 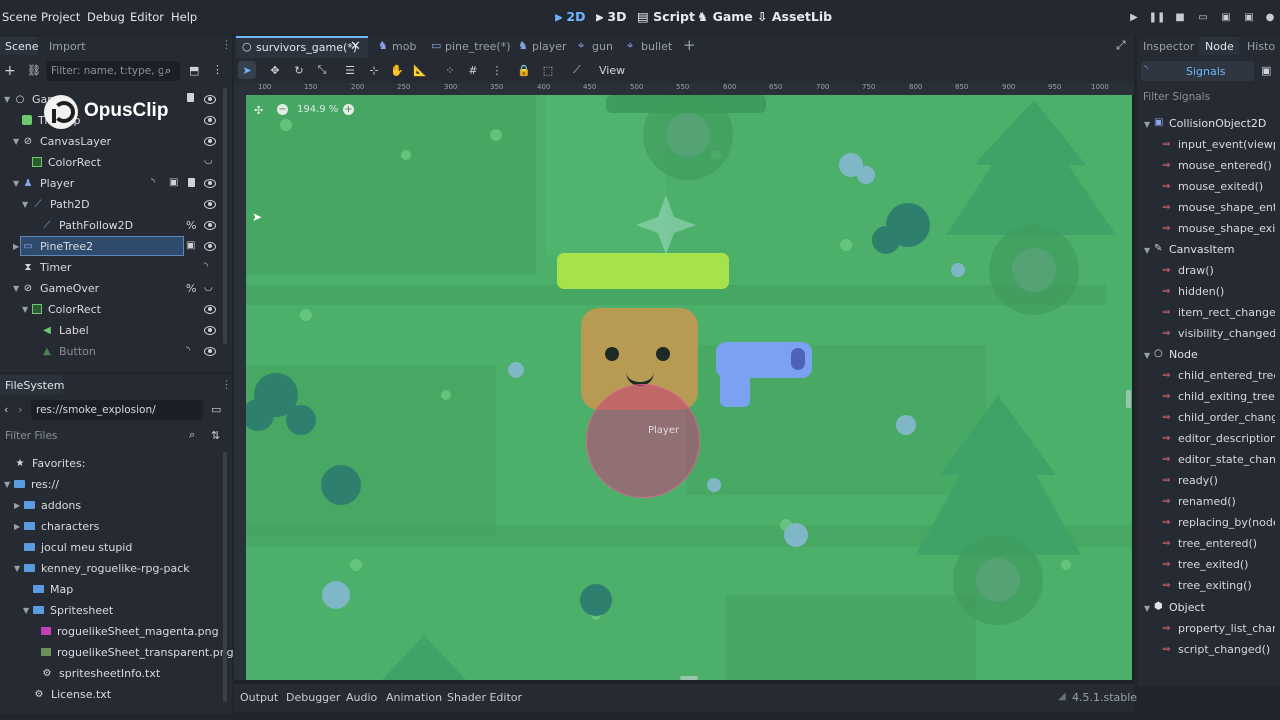 I want to click on menu-scene: Scene, so click(x=19, y=17).